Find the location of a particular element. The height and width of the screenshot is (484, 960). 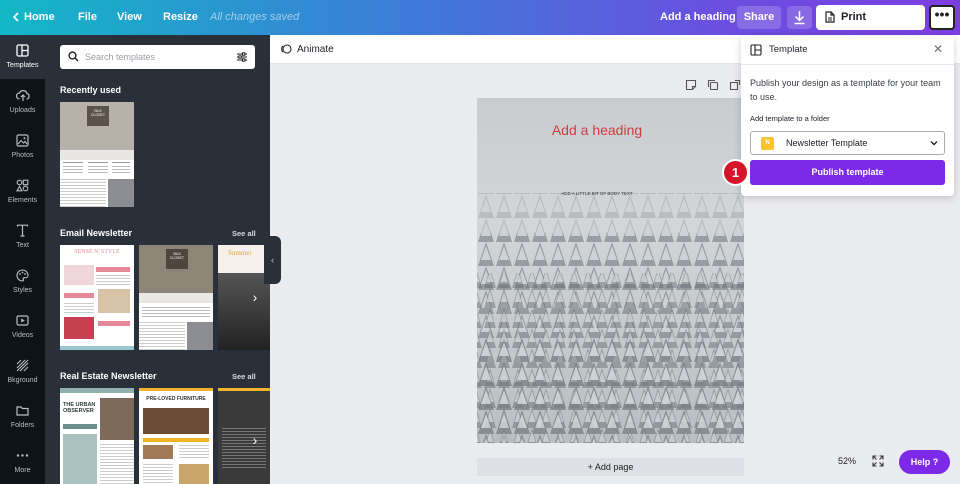

sidebar-item-label: Videos is located at coordinates (22, 335).